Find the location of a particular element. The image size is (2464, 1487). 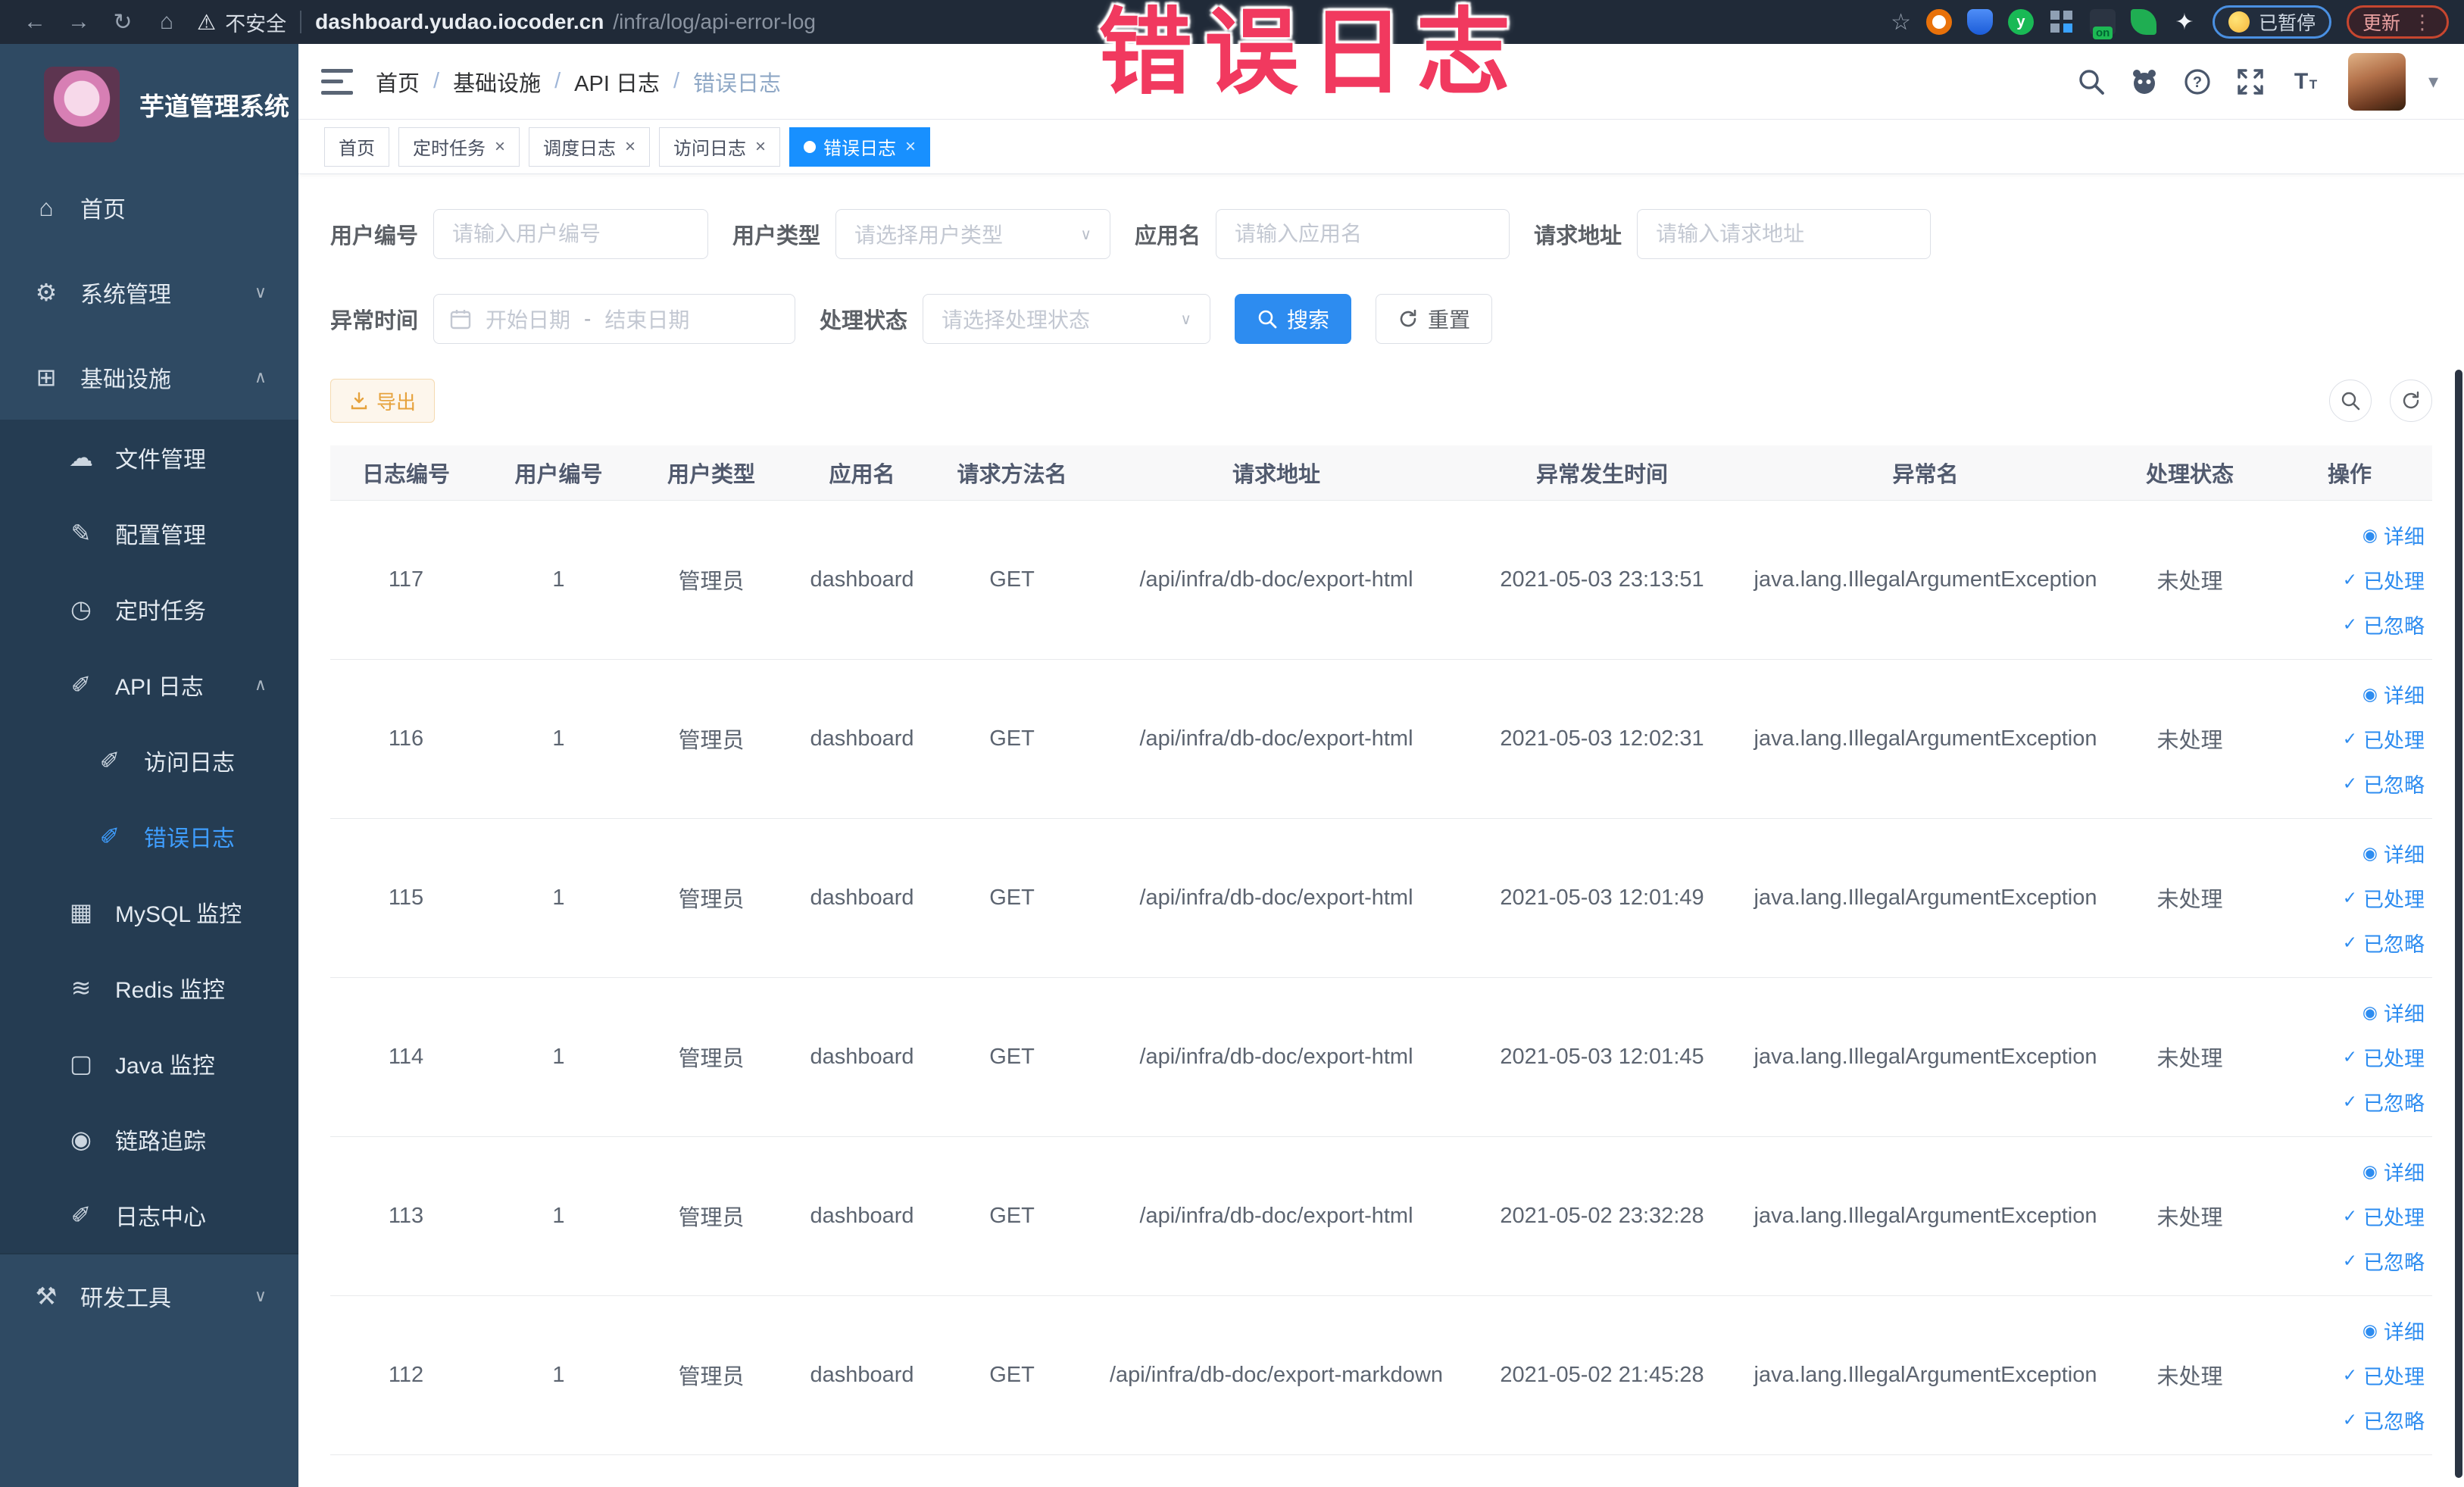

not-secure-warning-icon: ⚠ is located at coordinates (206, 22).